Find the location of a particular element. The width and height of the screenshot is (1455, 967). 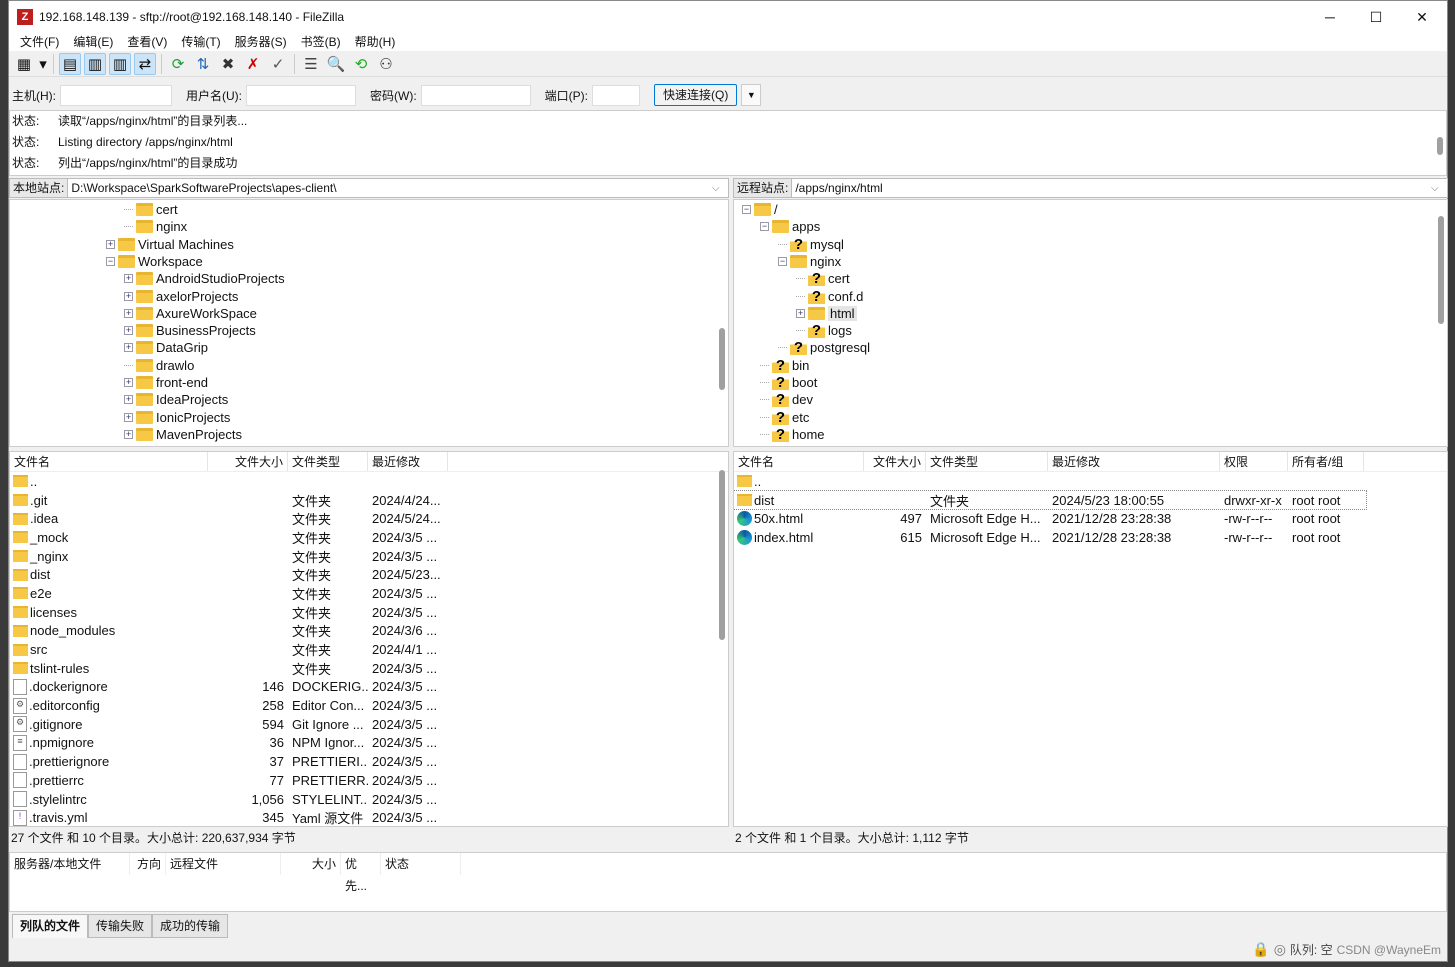

tree-node: + AxureWorkSpace is located at coordinates (190, 313).